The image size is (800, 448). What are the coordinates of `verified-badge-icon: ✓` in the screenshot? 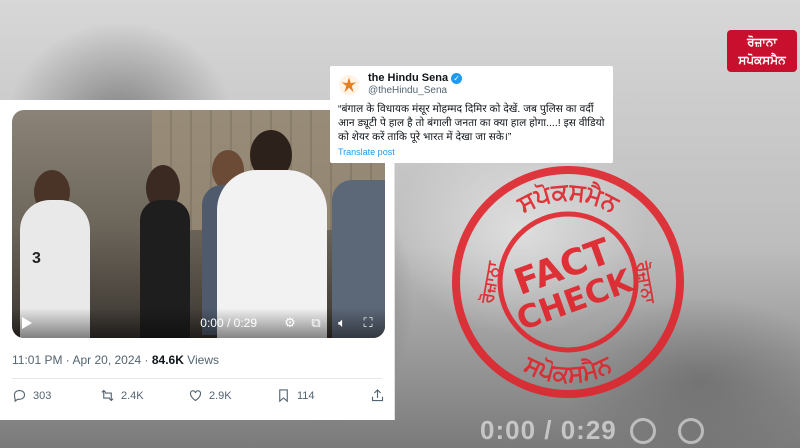 It's located at (457, 78).